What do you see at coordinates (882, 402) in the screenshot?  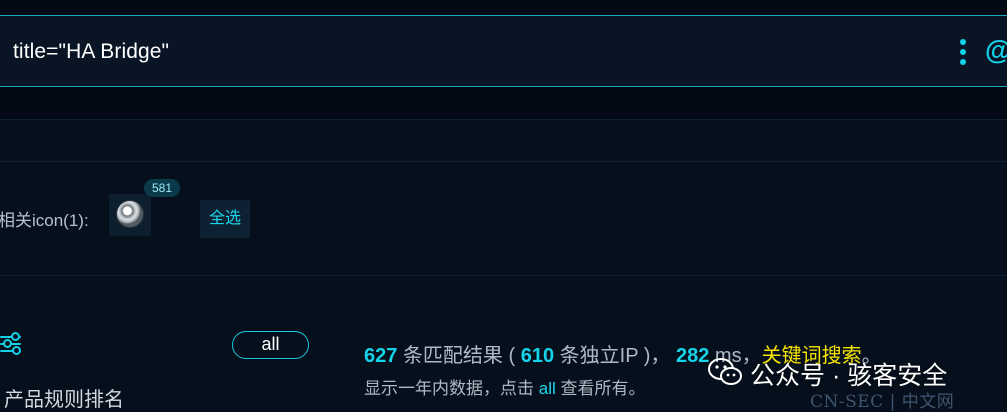 I see `watermark-site: CN-SEC | 中文网` at bounding box center [882, 402].